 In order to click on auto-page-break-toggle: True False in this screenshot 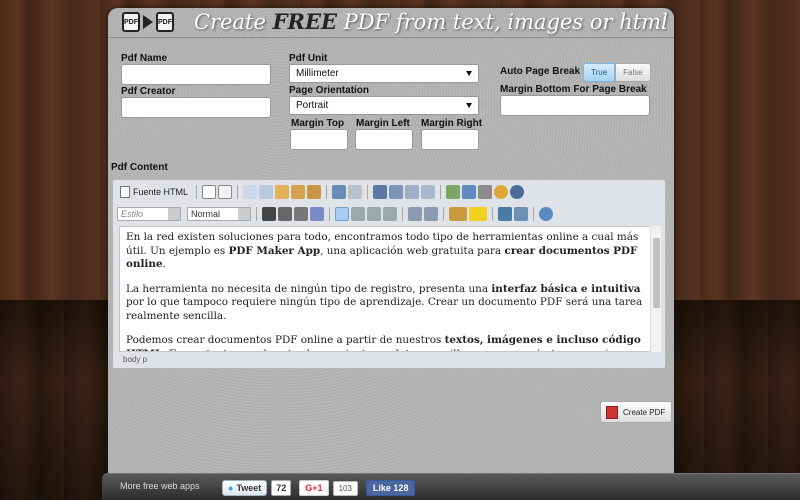, I will do `click(617, 72)`.